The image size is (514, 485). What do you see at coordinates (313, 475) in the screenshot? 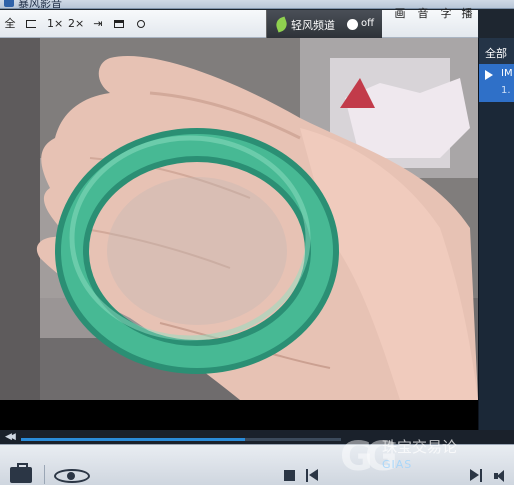
I see `previous-button` at bounding box center [313, 475].